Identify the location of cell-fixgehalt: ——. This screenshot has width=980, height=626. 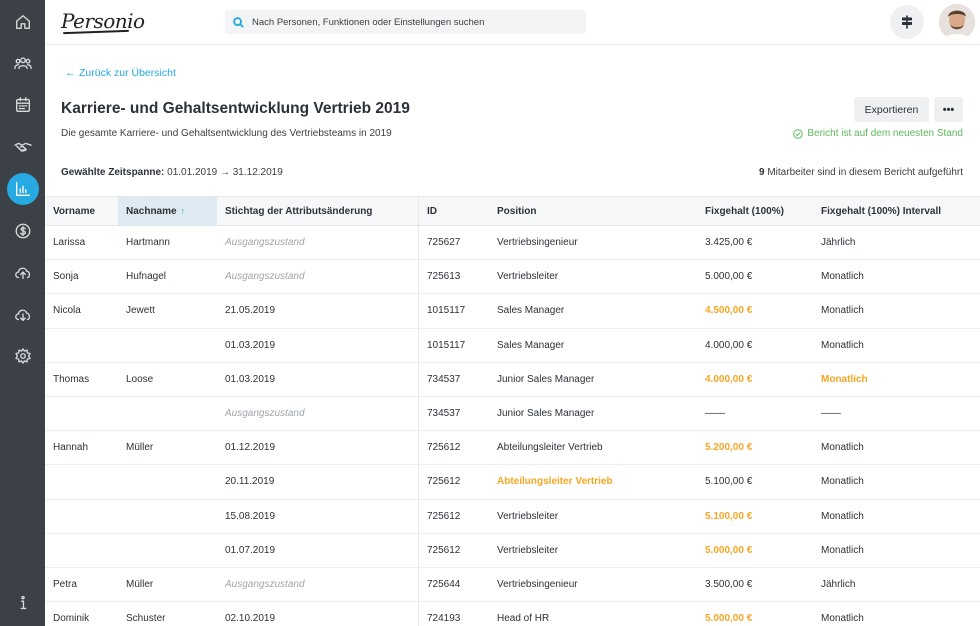
(715, 413).